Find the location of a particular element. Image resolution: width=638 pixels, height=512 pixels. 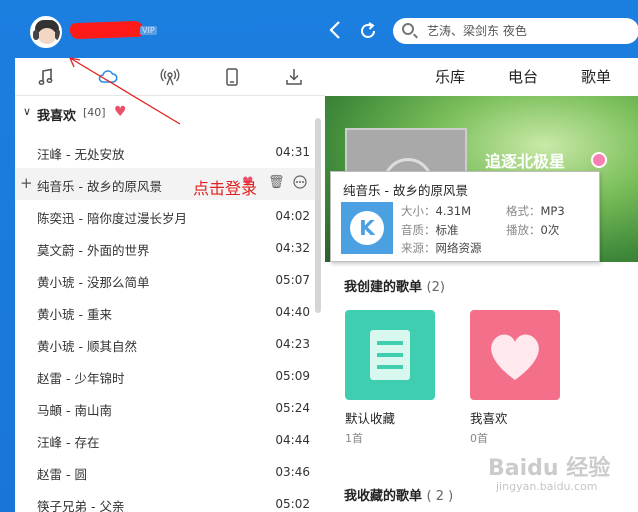

refresh-icon is located at coordinates (368, 31).